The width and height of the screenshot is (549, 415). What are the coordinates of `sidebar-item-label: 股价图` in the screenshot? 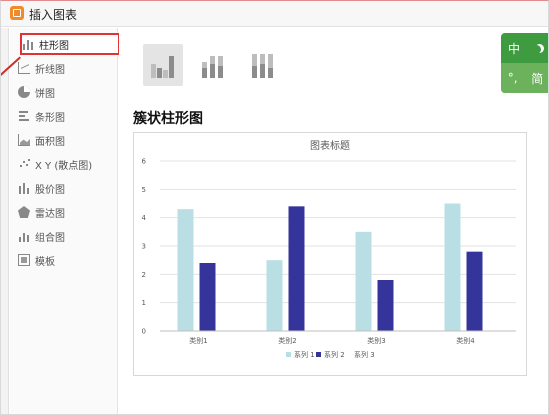 It's located at (50, 190).